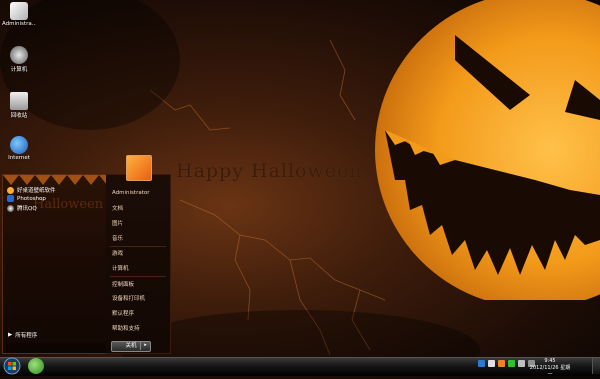 The height and width of the screenshot is (379, 600). What do you see at coordinates (131, 346) in the screenshot?
I see `shutdown-label: 关机` at bounding box center [131, 346].